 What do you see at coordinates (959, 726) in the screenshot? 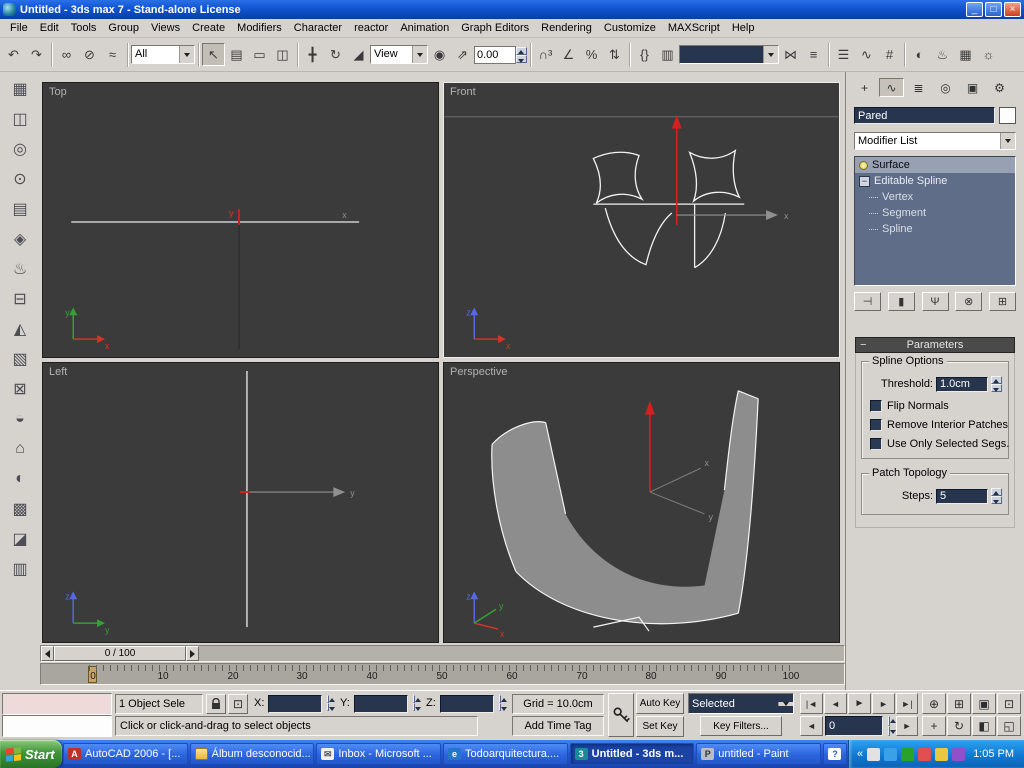
I see `arc-rotate-button: ↻` at bounding box center [959, 726].